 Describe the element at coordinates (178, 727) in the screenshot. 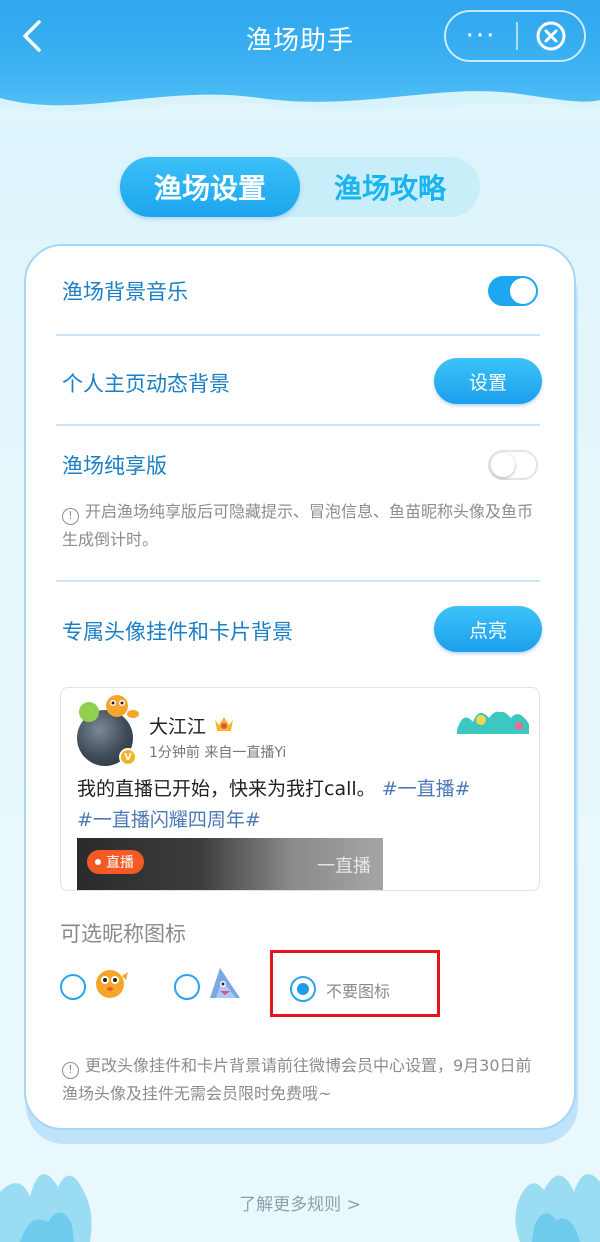

I see `username: 大江江` at that location.